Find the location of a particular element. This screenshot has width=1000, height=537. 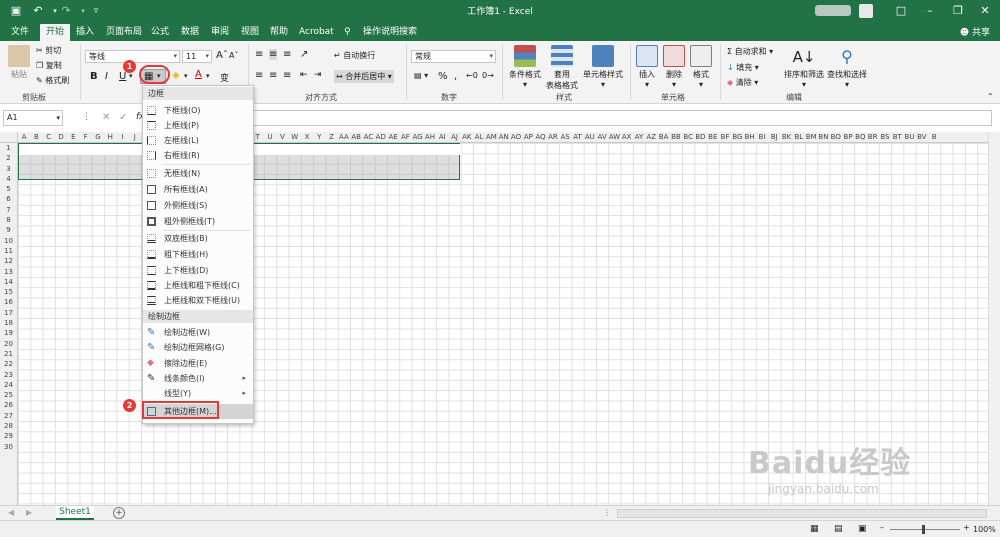

row-header: 14 is located at coordinates (8, 282).